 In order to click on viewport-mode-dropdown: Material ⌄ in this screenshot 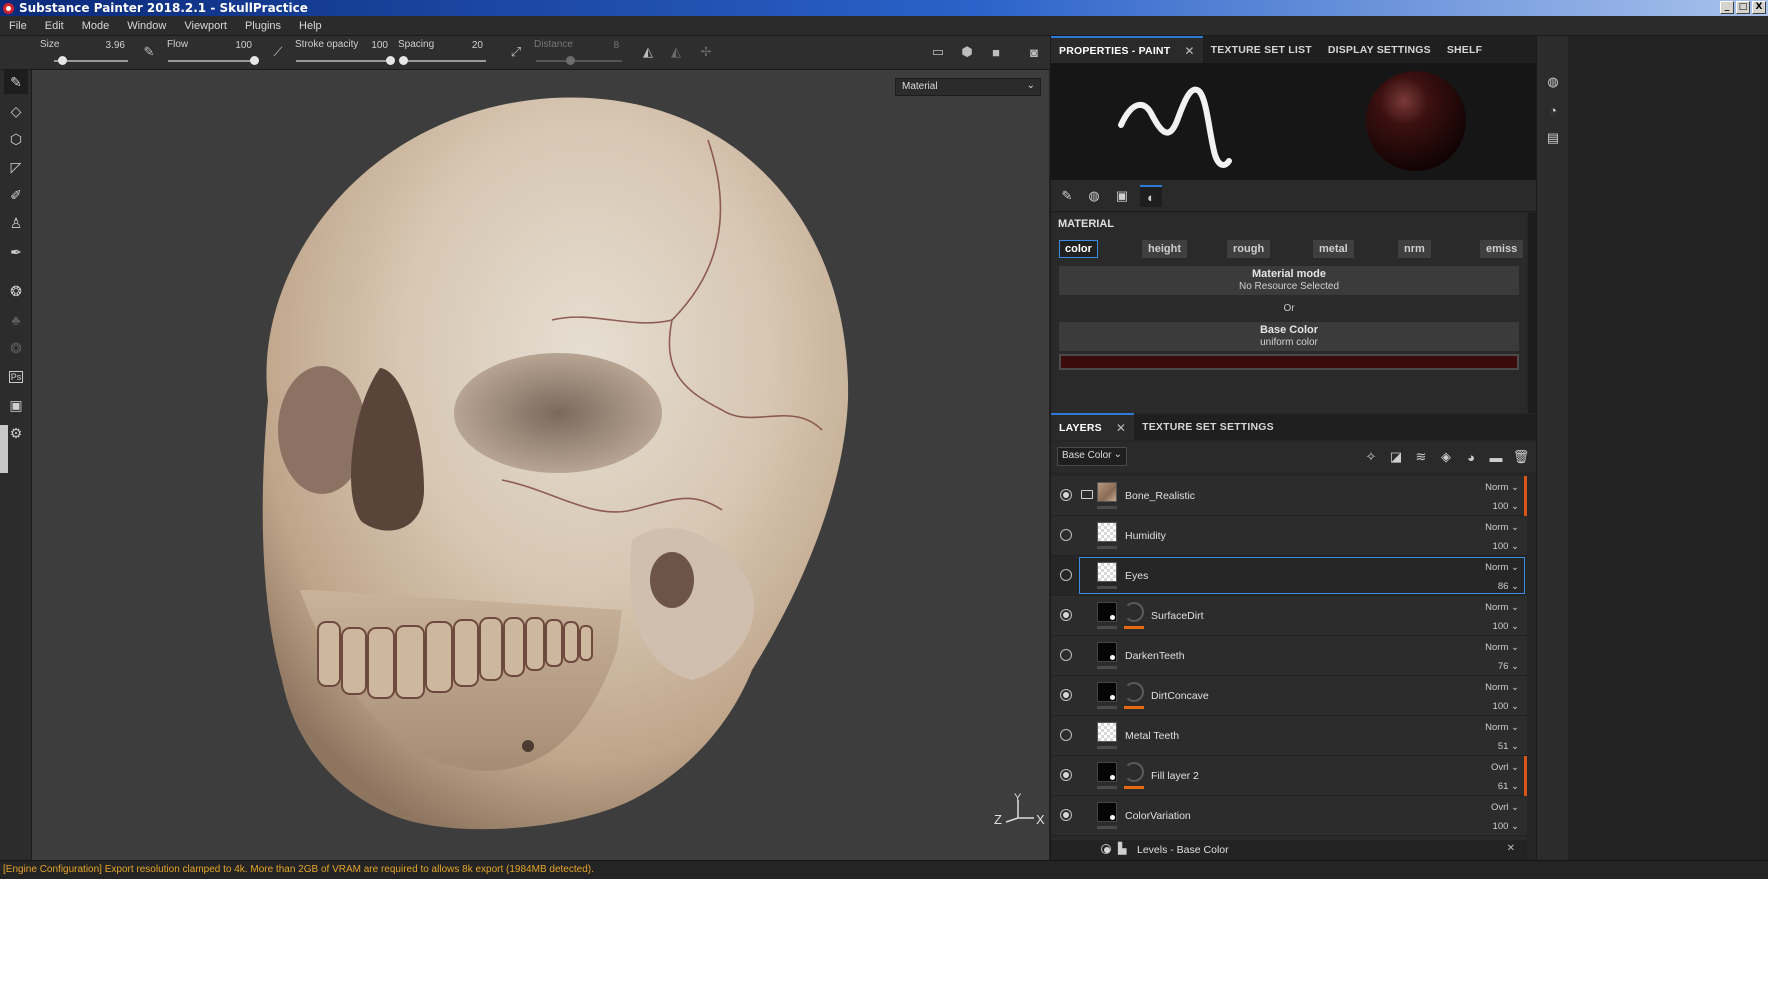, I will do `click(968, 87)`.